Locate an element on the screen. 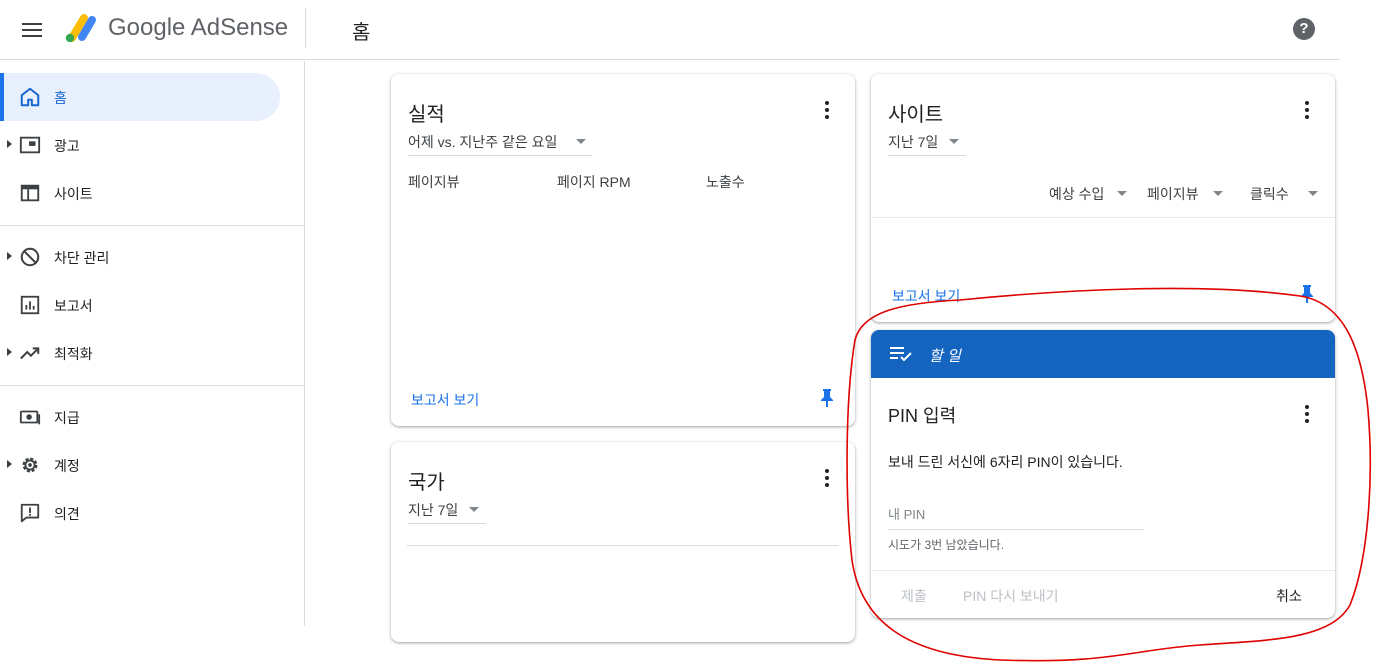 This screenshot has height=664, width=1374. reports-icon is located at coordinates (30, 305).